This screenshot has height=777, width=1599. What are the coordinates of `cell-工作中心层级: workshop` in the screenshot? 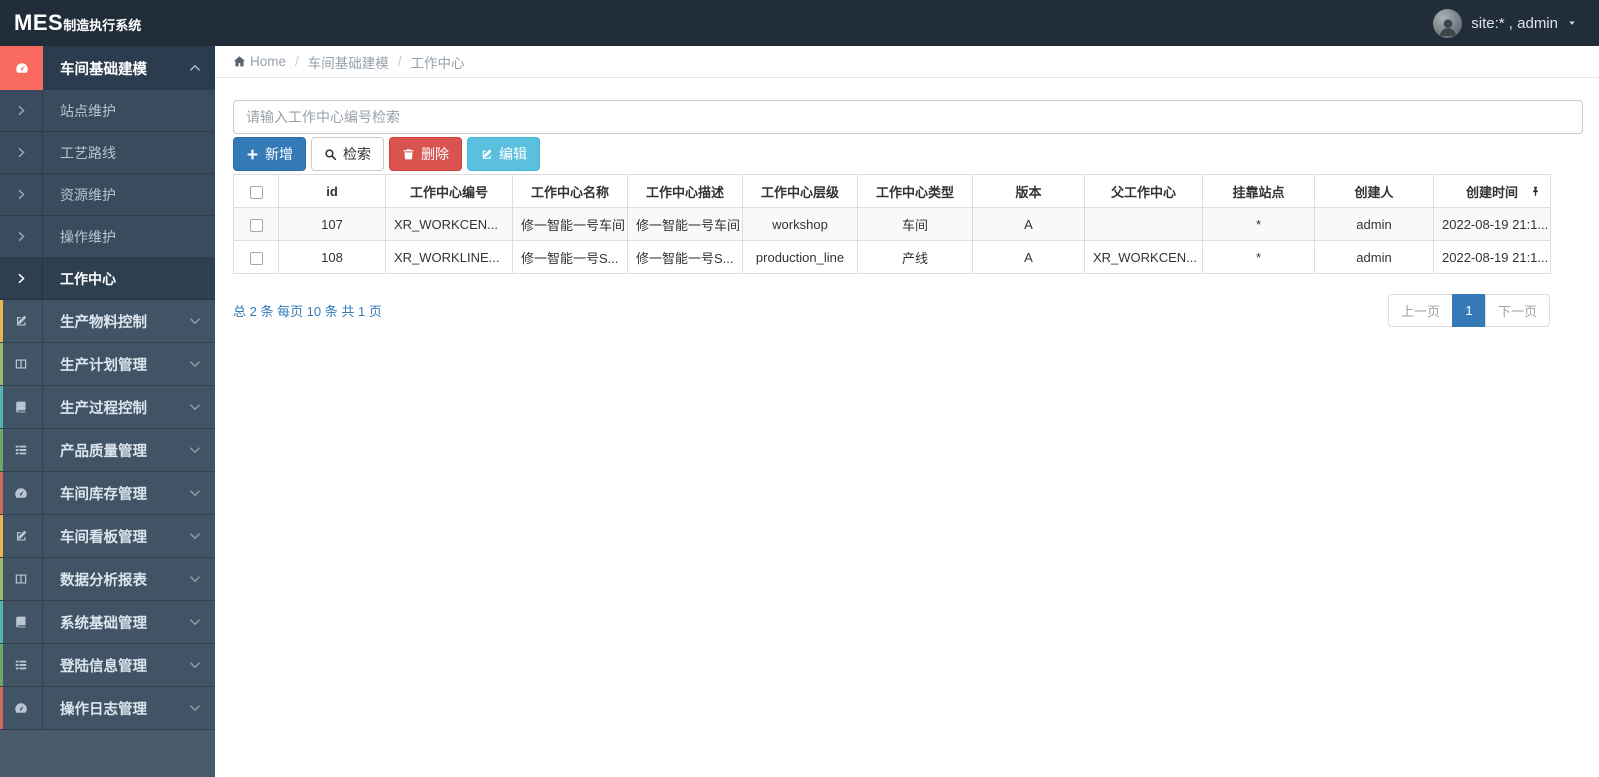 It's located at (800, 224).